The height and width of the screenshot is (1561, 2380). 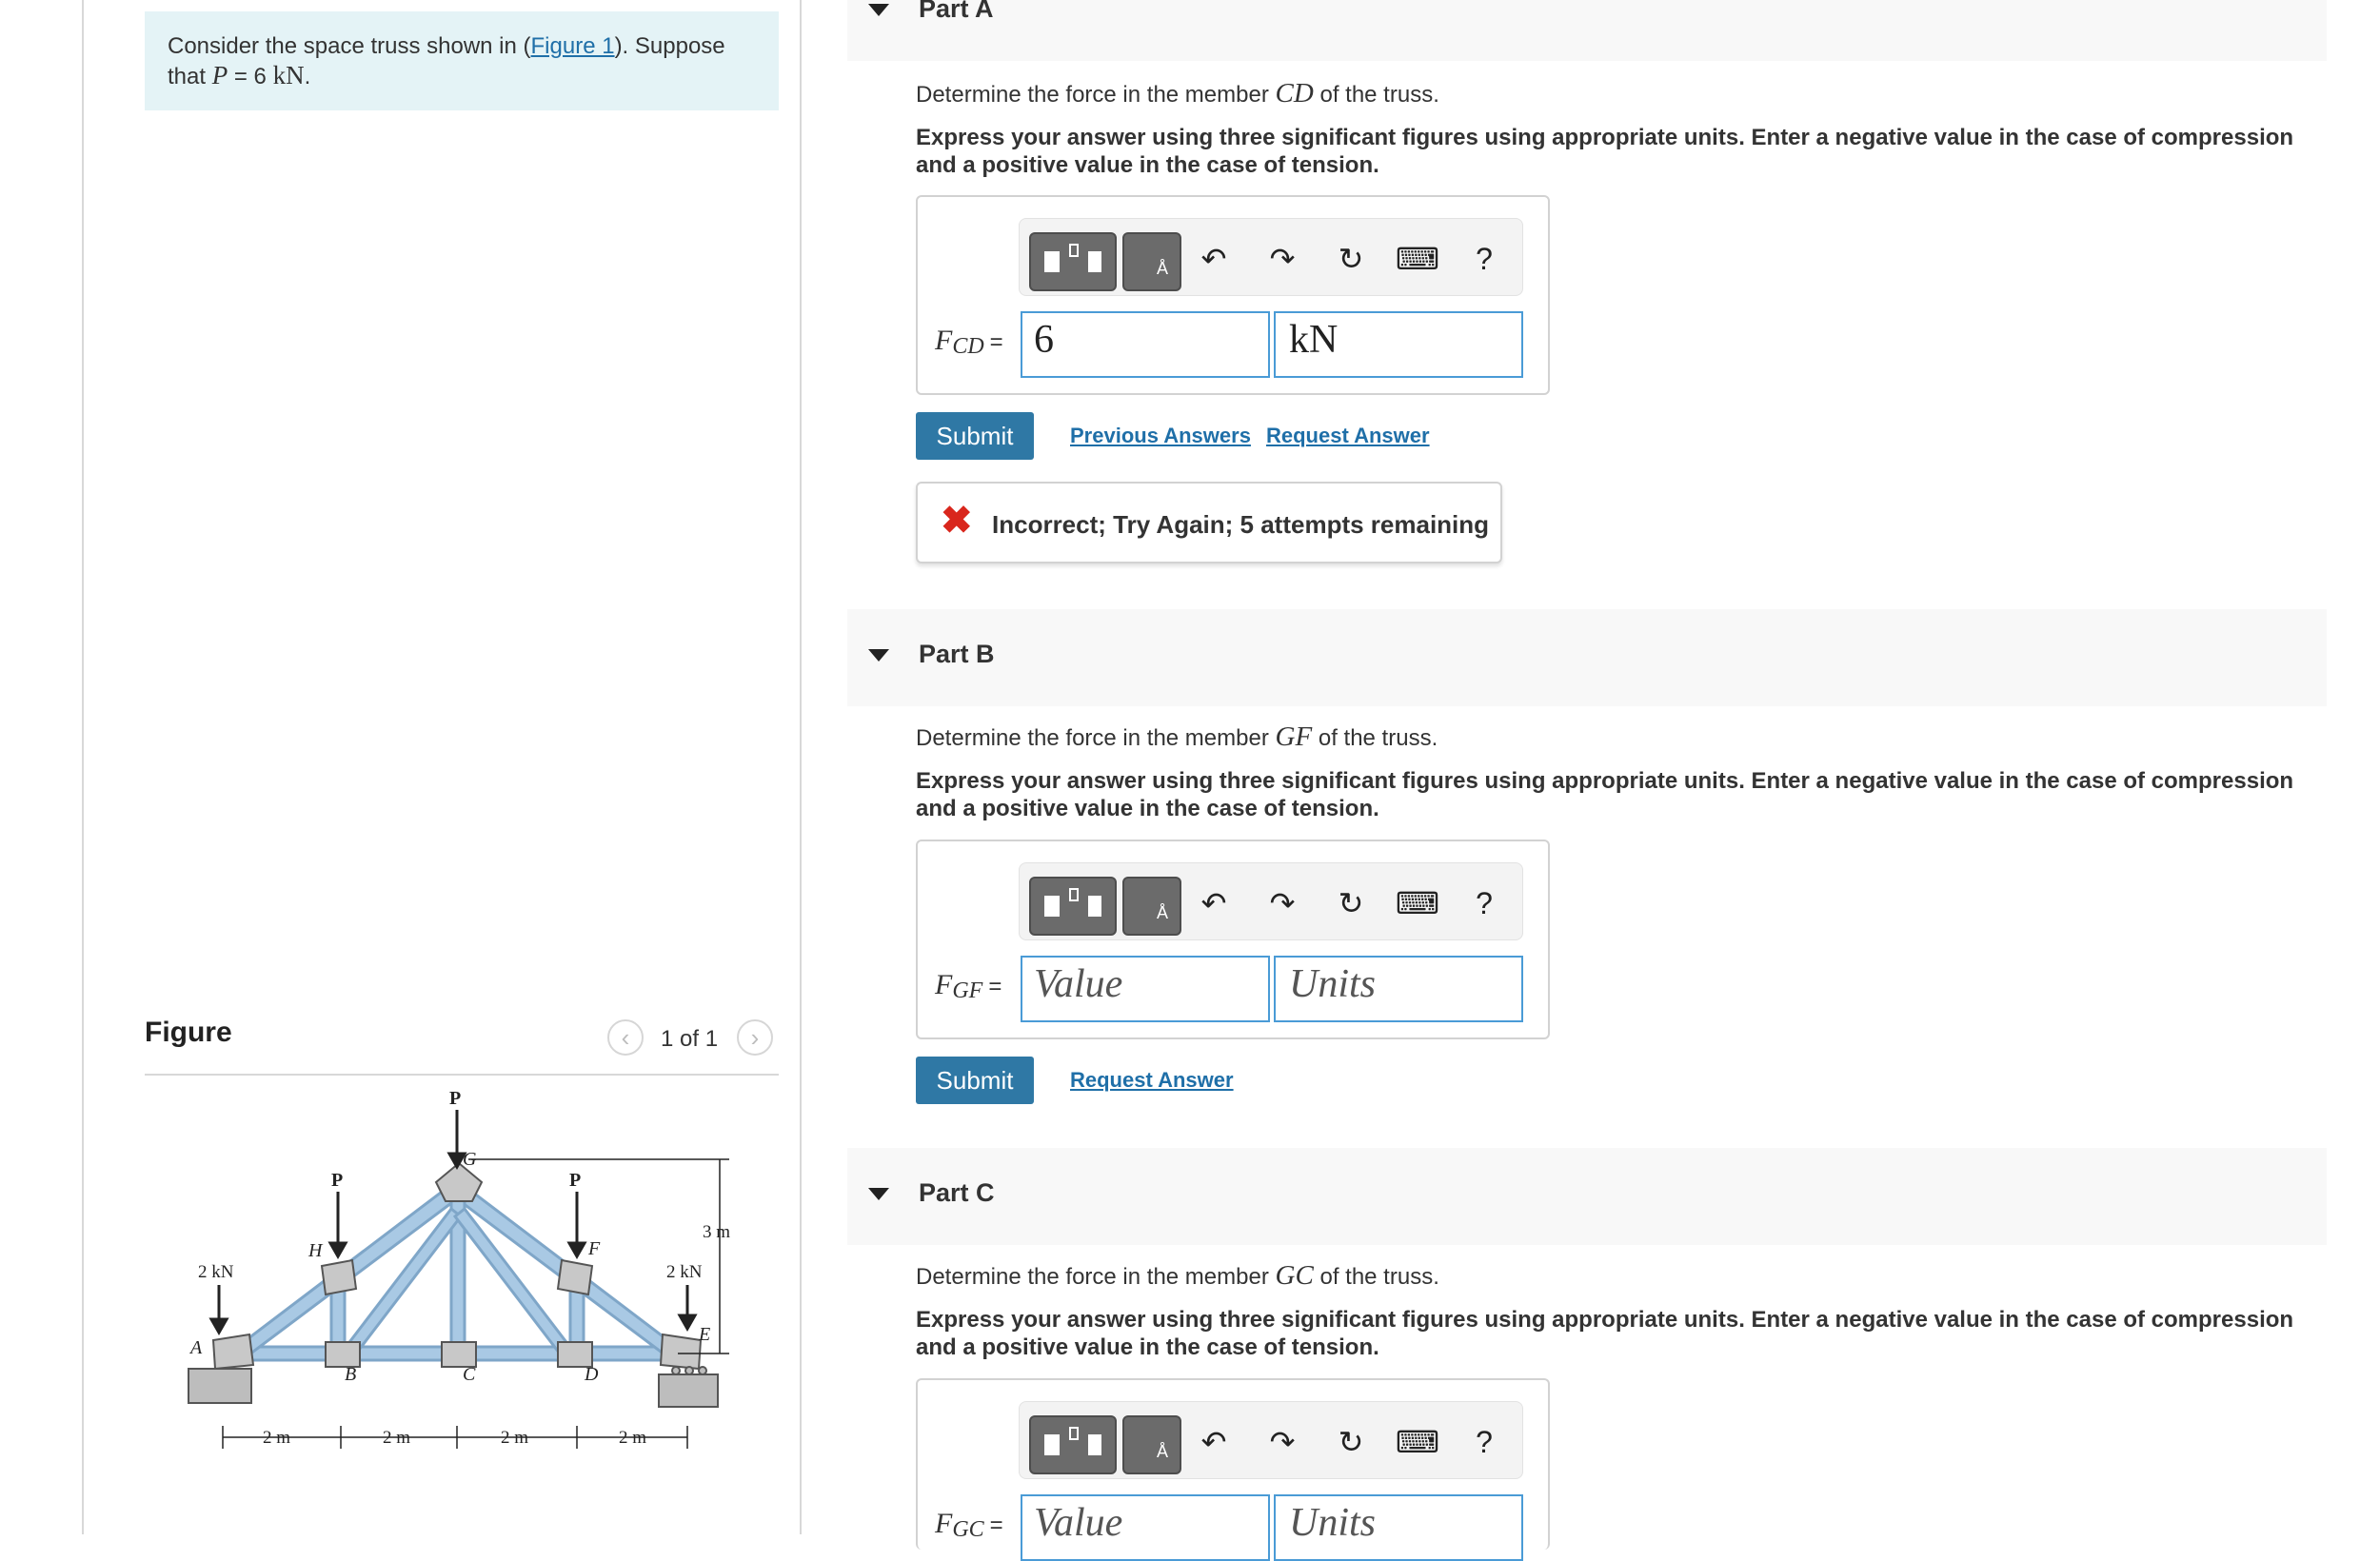 What do you see at coordinates (462, 1075) in the screenshot?
I see `figure-divider` at bounding box center [462, 1075].